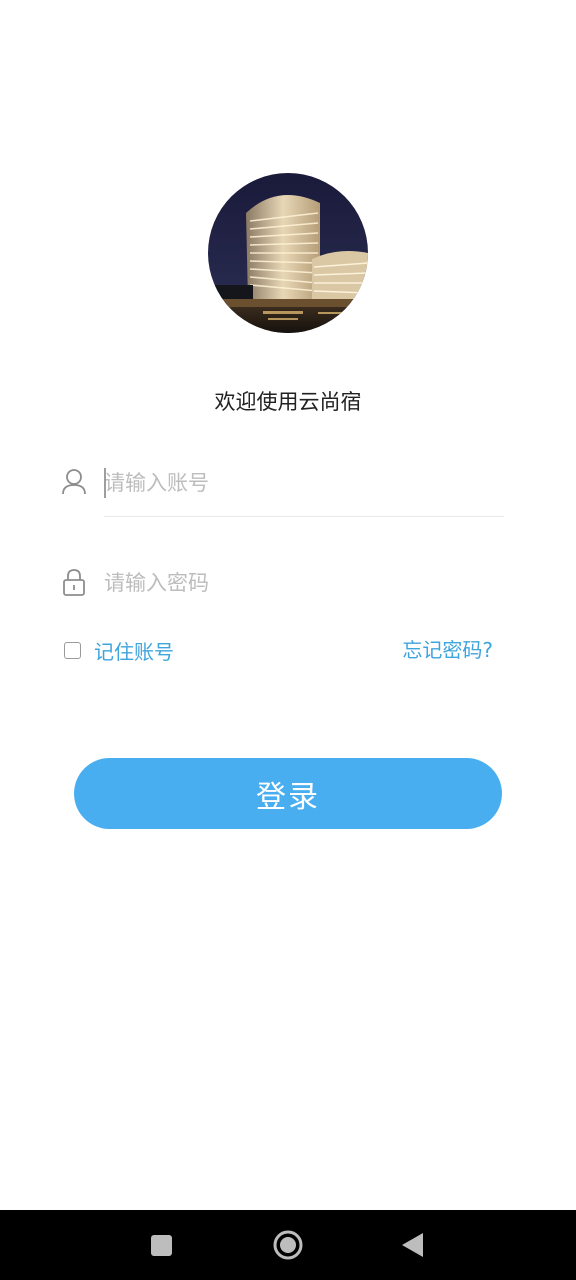  I want to click on account-field, so click(281, 486).